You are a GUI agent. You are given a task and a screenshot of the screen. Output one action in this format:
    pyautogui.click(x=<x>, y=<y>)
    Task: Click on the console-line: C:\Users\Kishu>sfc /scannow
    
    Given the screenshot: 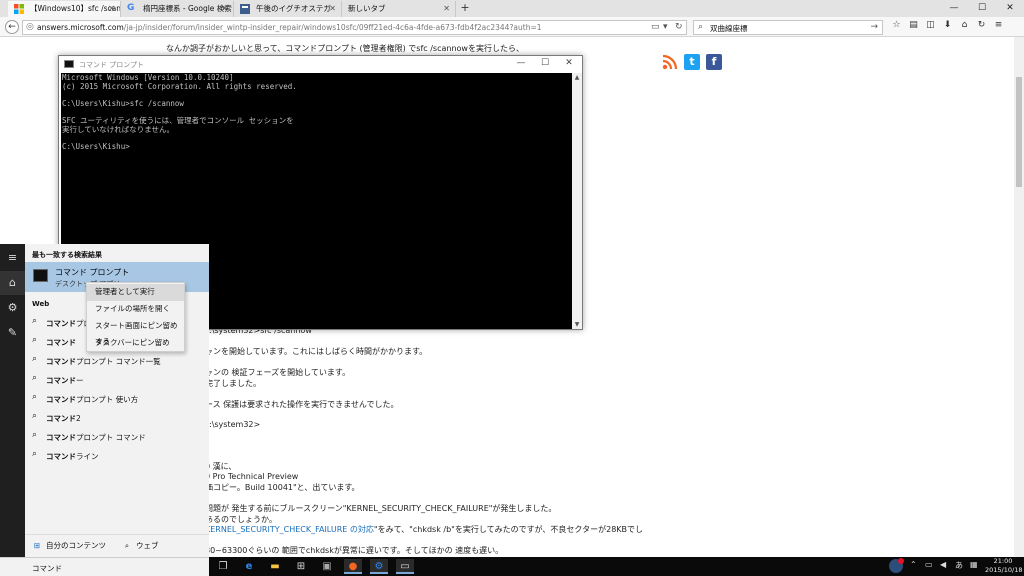 What is the action you would take?
    pyautogui.click(x=123, y=103)
    